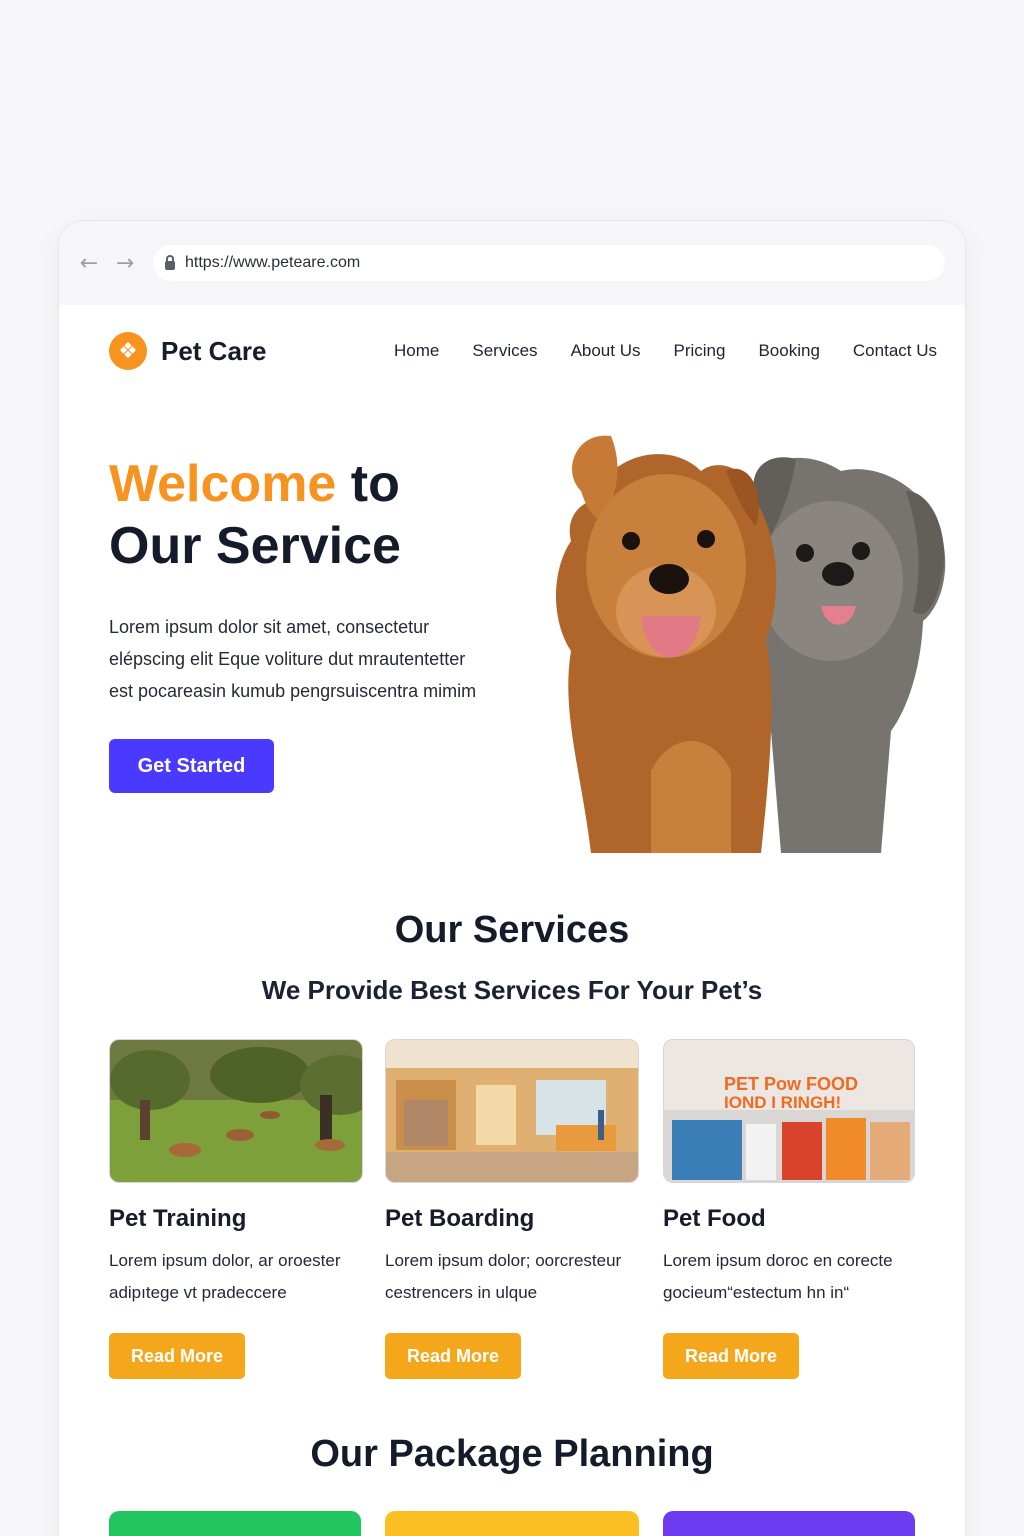 Image resolution: width=1024 pixels, height=1536 pixels. What do you see at coordinates (236, 1111) in the screenshot?
I see `pet-training-image` at bounding box center [236, 1111].